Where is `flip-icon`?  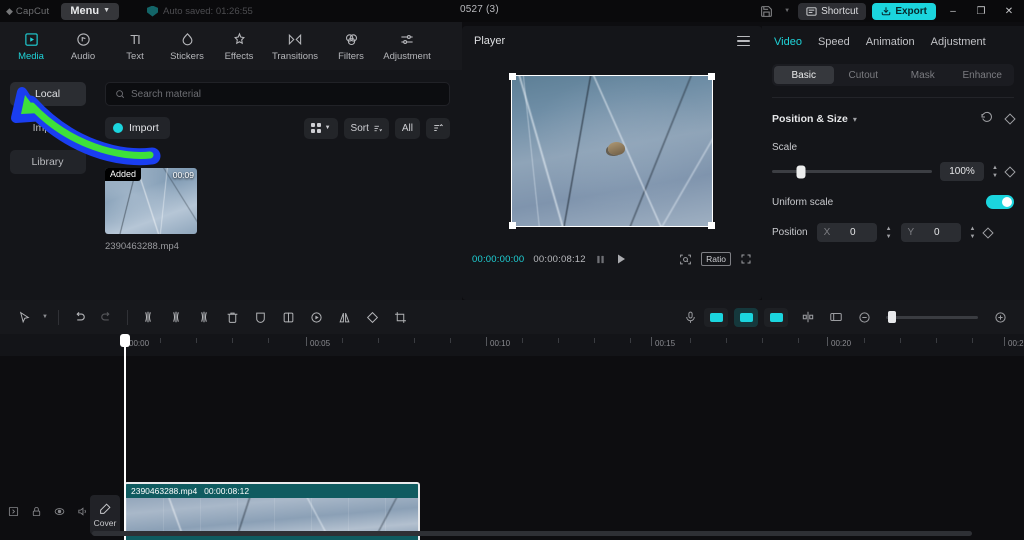 flip-icon is located at coordinates (344, 317).